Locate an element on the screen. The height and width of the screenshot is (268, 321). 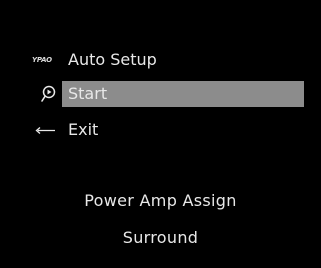
menu-item-label: Exit is located at coordinates (83, 129).